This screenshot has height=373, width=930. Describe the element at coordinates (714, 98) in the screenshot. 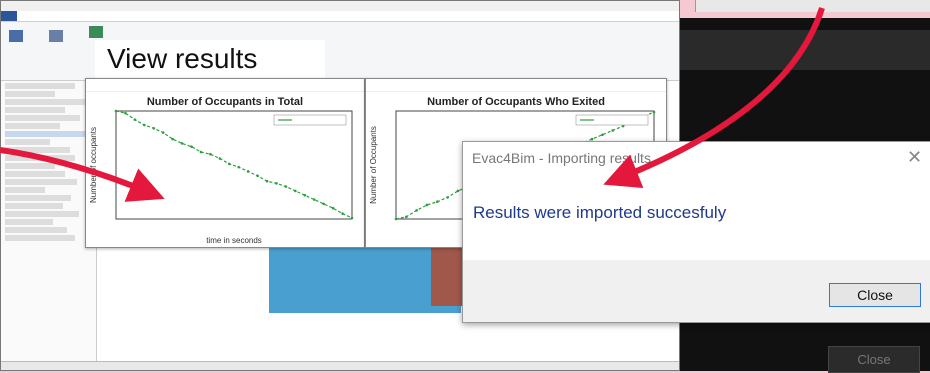

I see `arrow-to-dialog` at that location.